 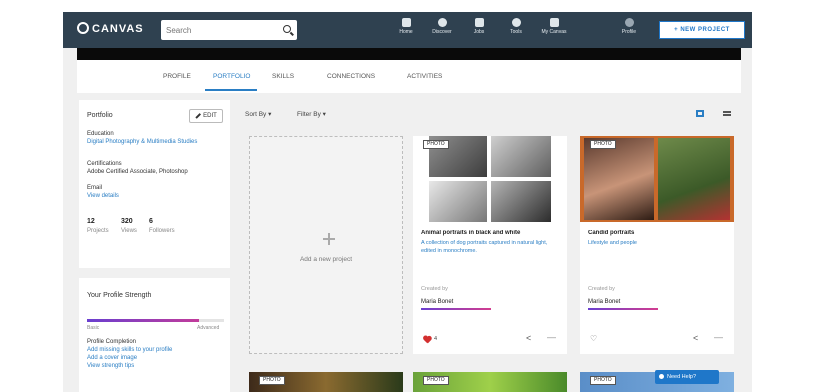 I want to click on new-project-button: + NEW PROJECT, so click(x=702, y=30).